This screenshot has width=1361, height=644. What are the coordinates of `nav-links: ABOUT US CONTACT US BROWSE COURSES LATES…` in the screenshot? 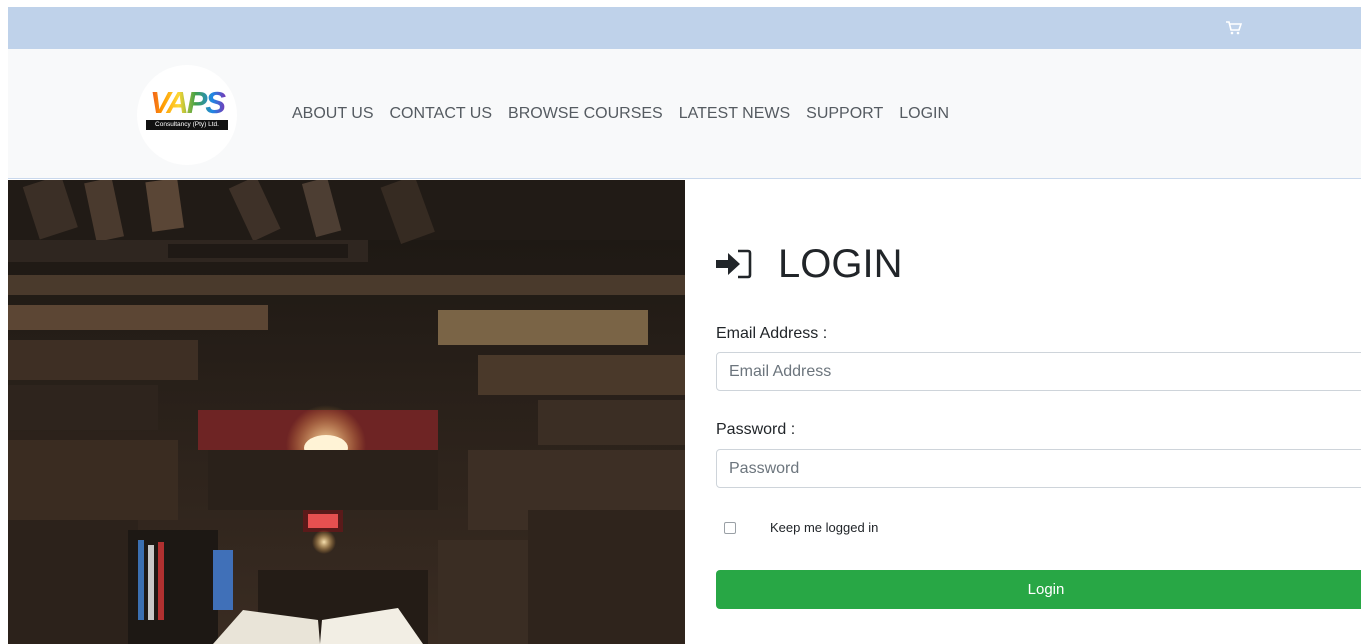 It's located at (620, 114).